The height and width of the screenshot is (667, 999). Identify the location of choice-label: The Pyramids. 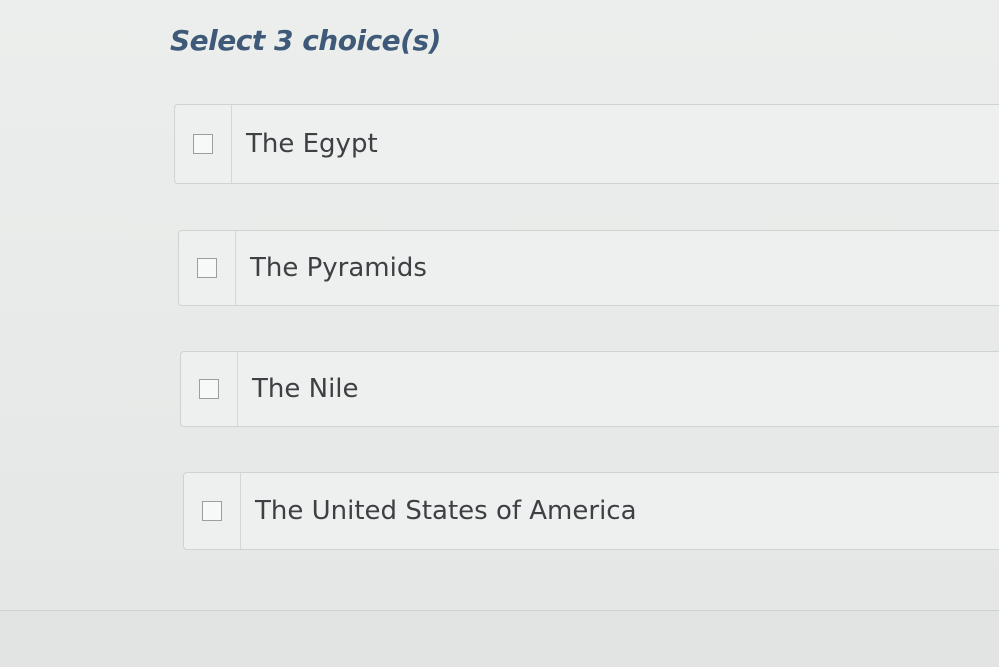
(338, 268).